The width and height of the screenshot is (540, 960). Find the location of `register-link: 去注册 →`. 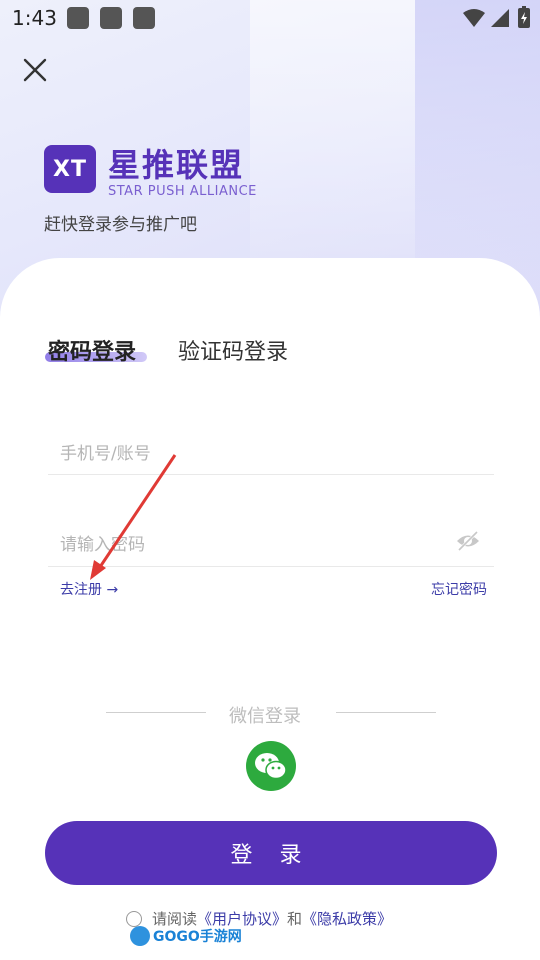

register-link: 去注册 → is located at coordinates (89, 589).